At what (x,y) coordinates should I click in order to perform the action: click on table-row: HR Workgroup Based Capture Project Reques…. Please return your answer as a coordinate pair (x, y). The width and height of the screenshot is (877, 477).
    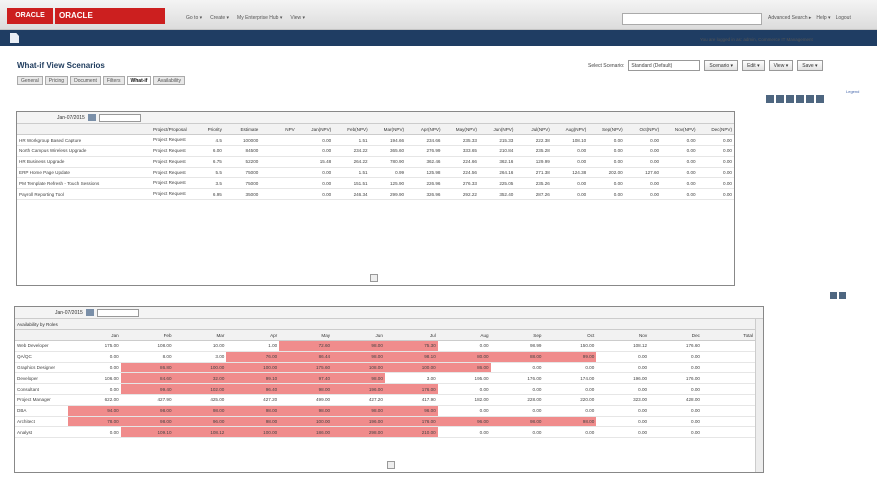
    Looking at the image, I should click on (375, 140).